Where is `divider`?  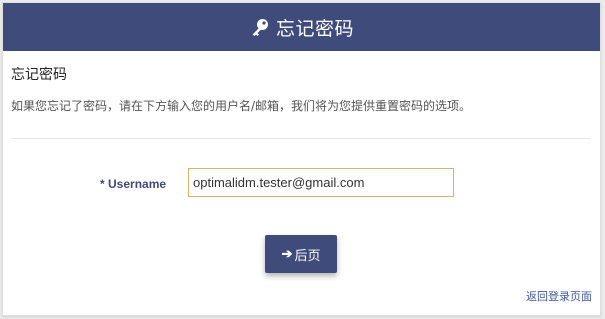
divider is located at coordinates (301, 138).